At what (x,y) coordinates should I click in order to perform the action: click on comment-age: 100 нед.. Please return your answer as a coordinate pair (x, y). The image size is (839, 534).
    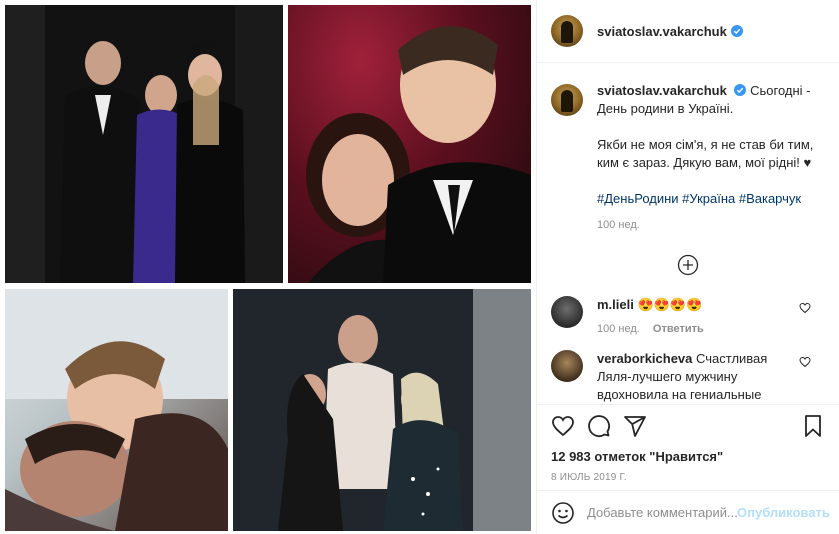
    Looking at the image, I should click on (618, 329).